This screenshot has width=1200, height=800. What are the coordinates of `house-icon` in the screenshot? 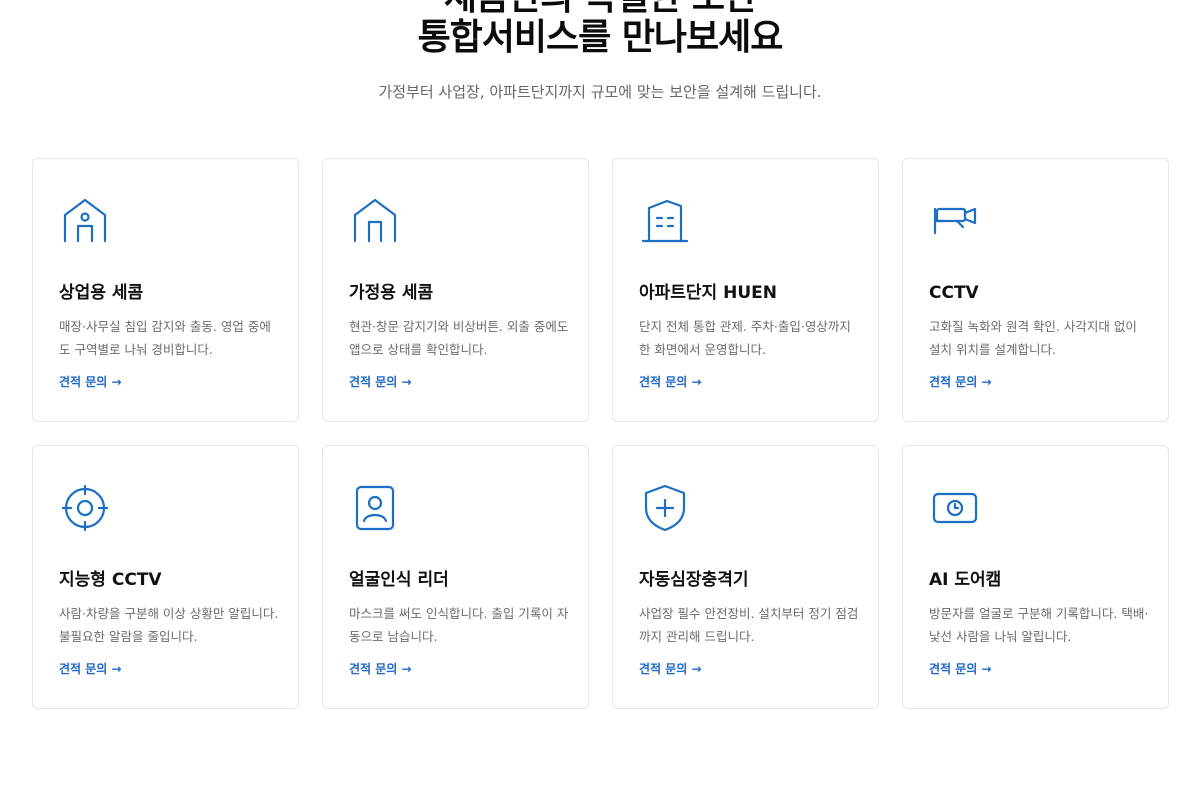 It's located at (375, 221).